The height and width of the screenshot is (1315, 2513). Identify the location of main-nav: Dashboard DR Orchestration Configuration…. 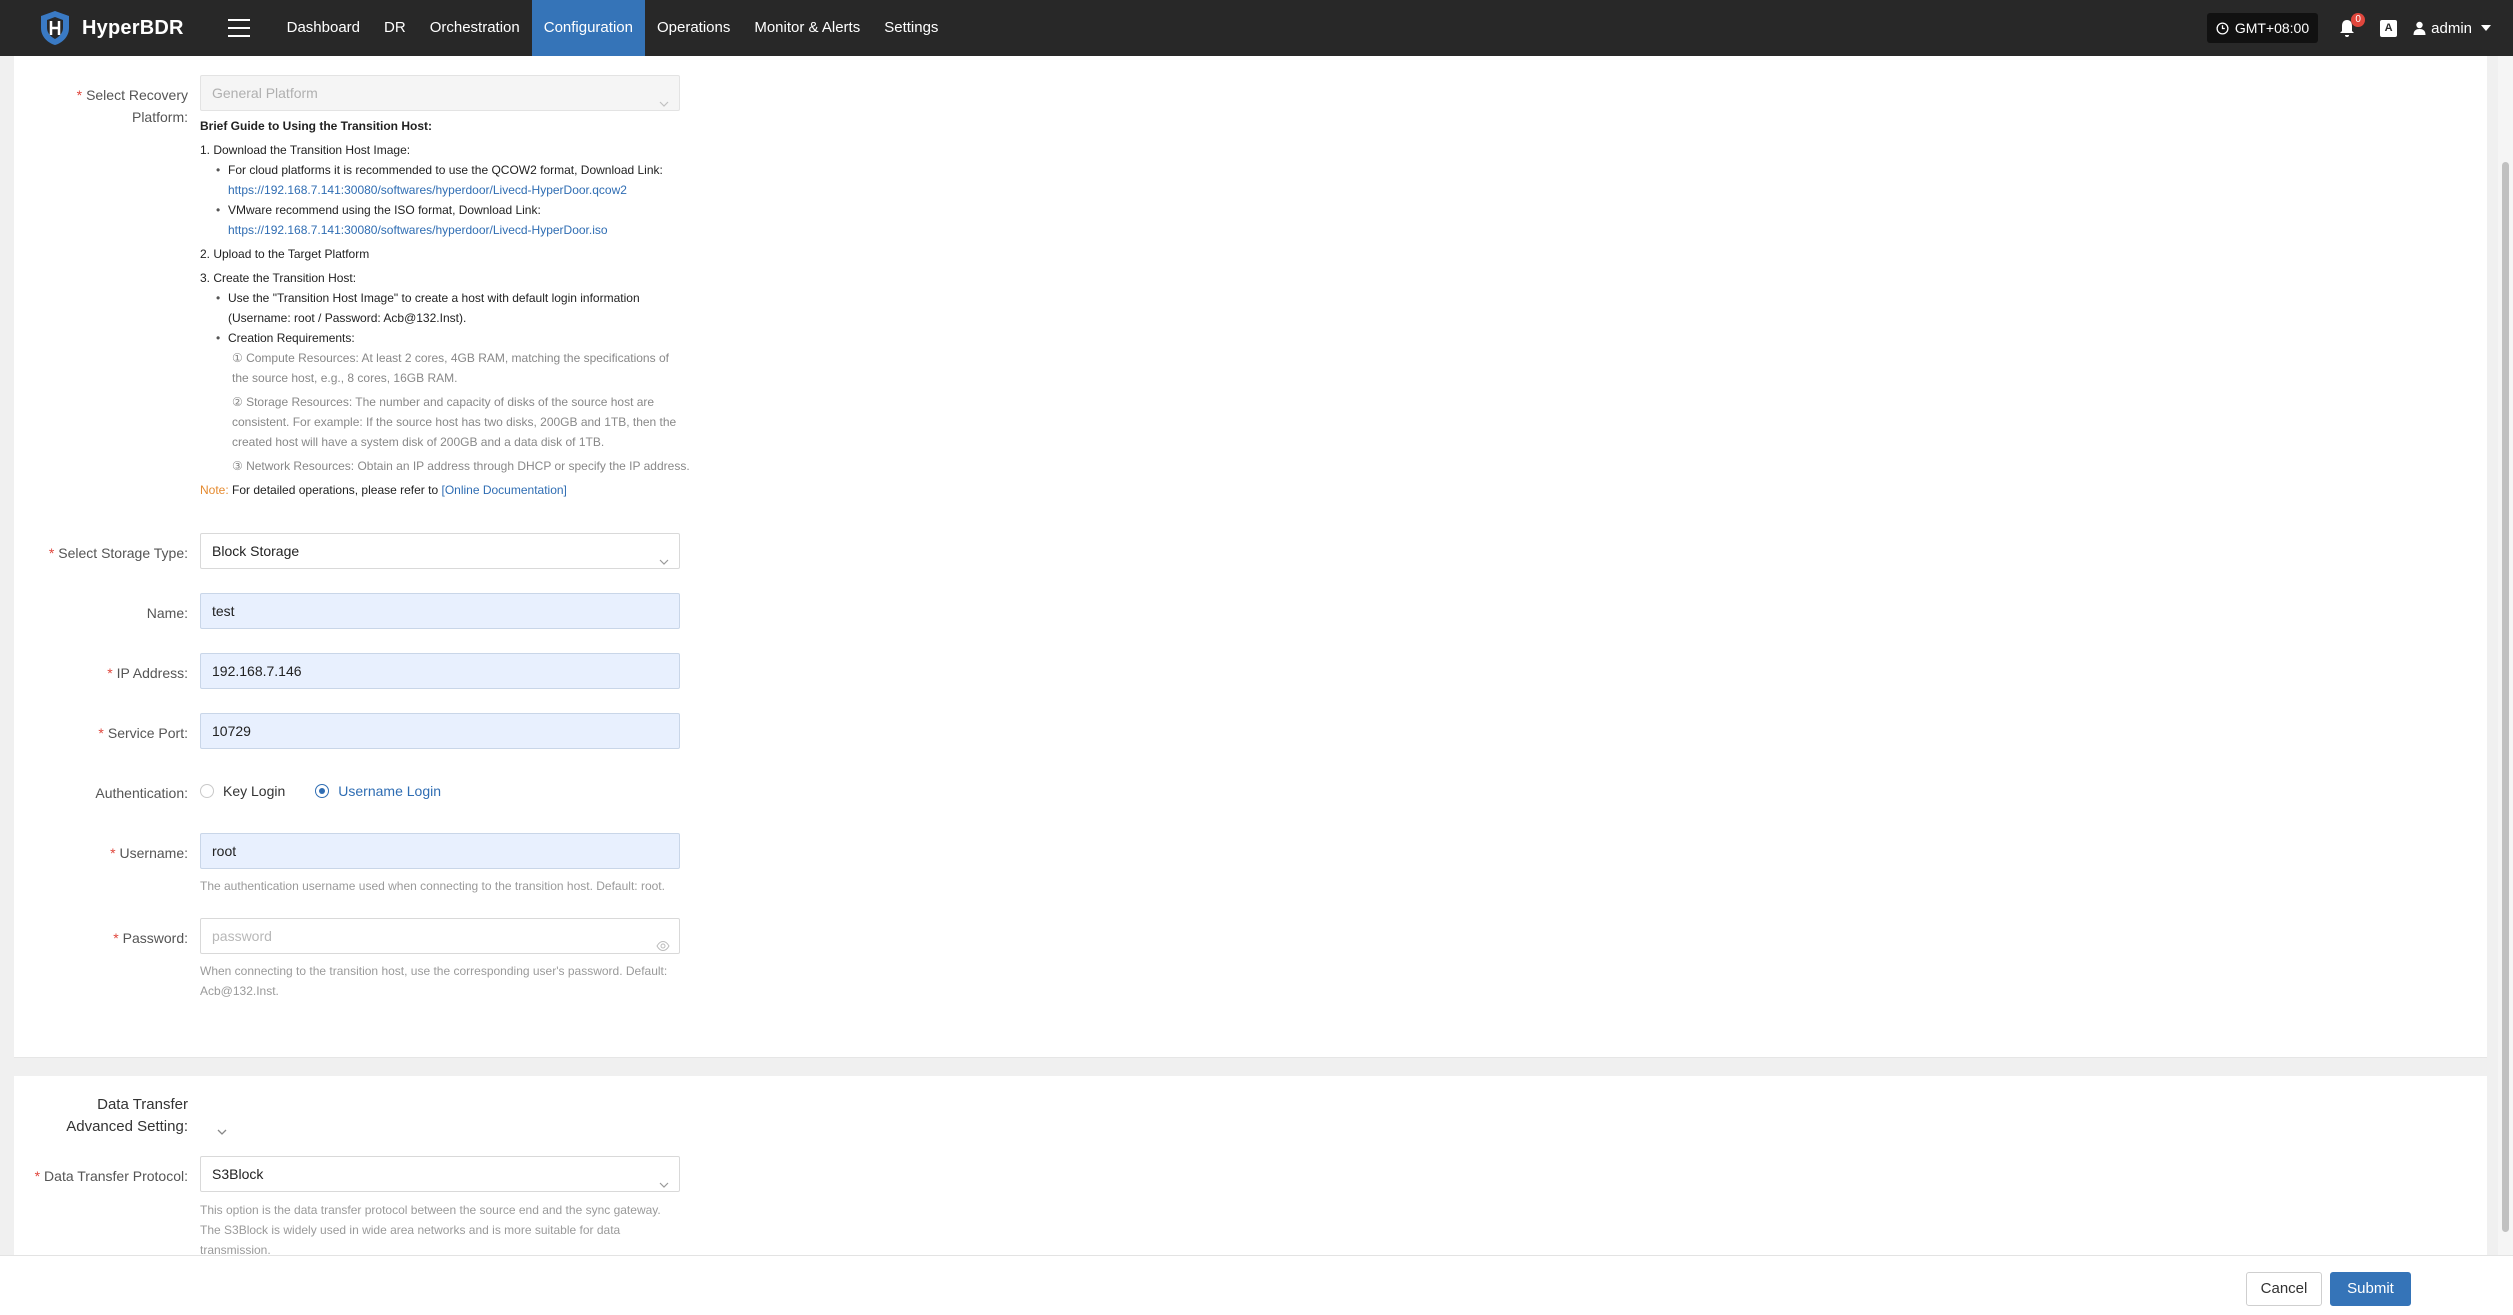
(613, 28).